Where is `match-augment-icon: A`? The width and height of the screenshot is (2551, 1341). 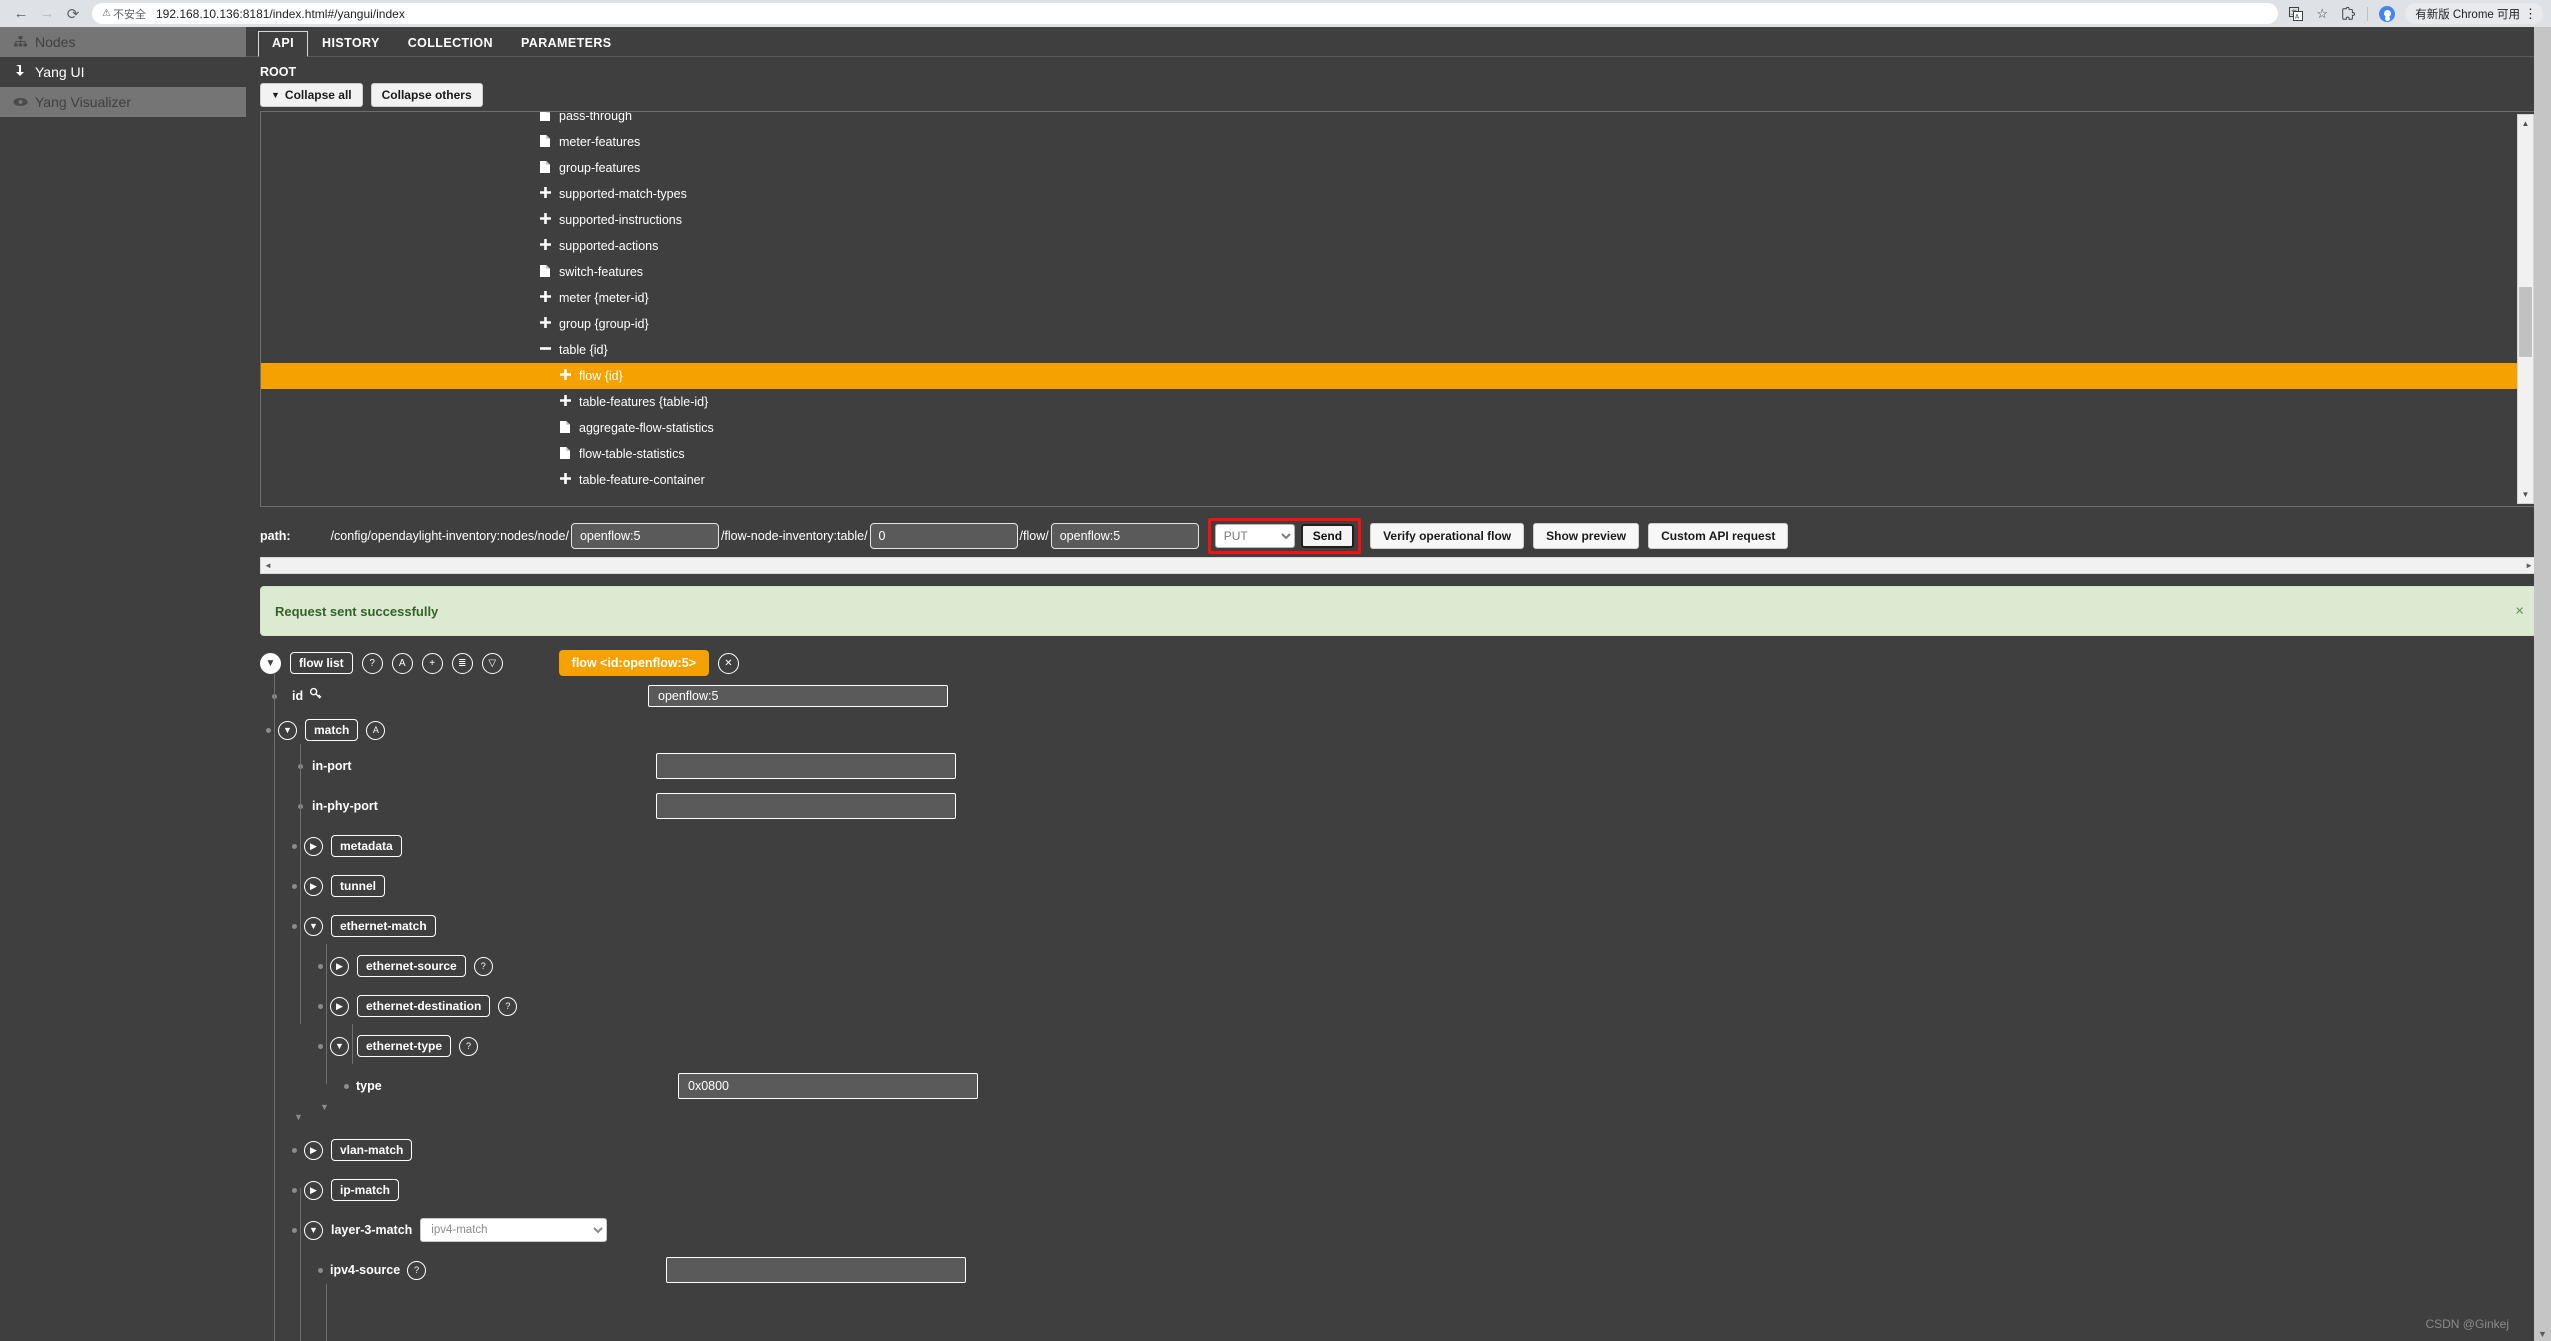 match-augment-icon: A is located at coordinates (376, 730).